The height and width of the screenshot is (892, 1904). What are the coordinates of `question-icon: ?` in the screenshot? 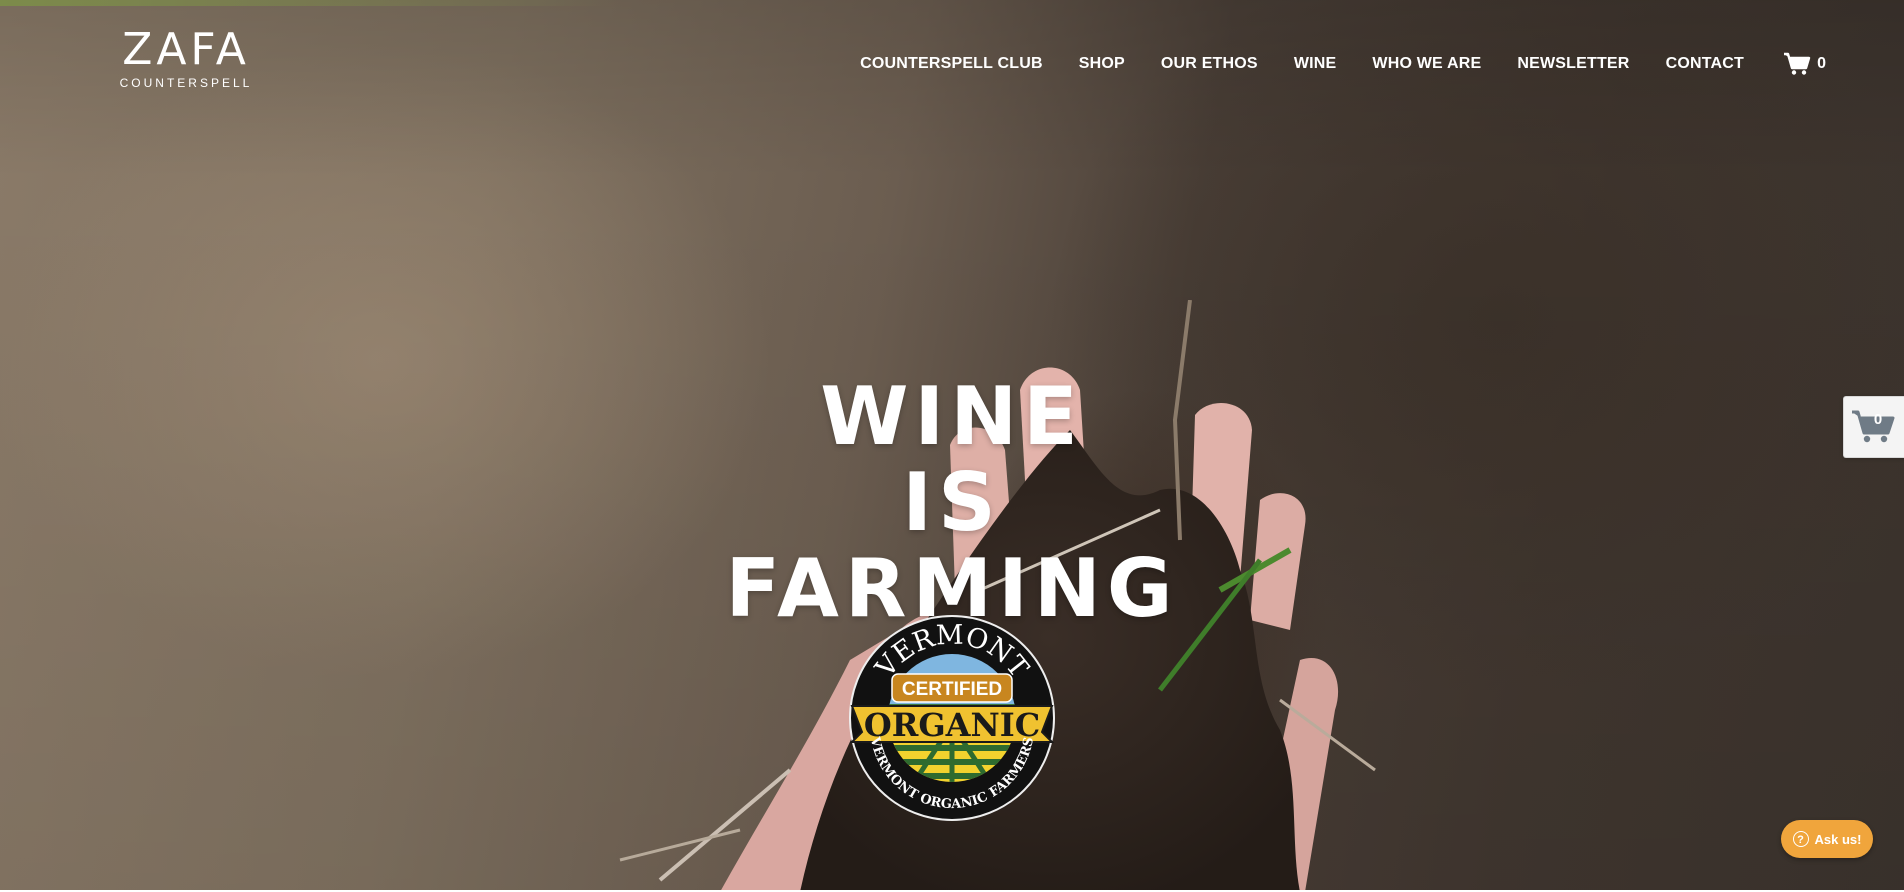 It's located at (1800, 839).